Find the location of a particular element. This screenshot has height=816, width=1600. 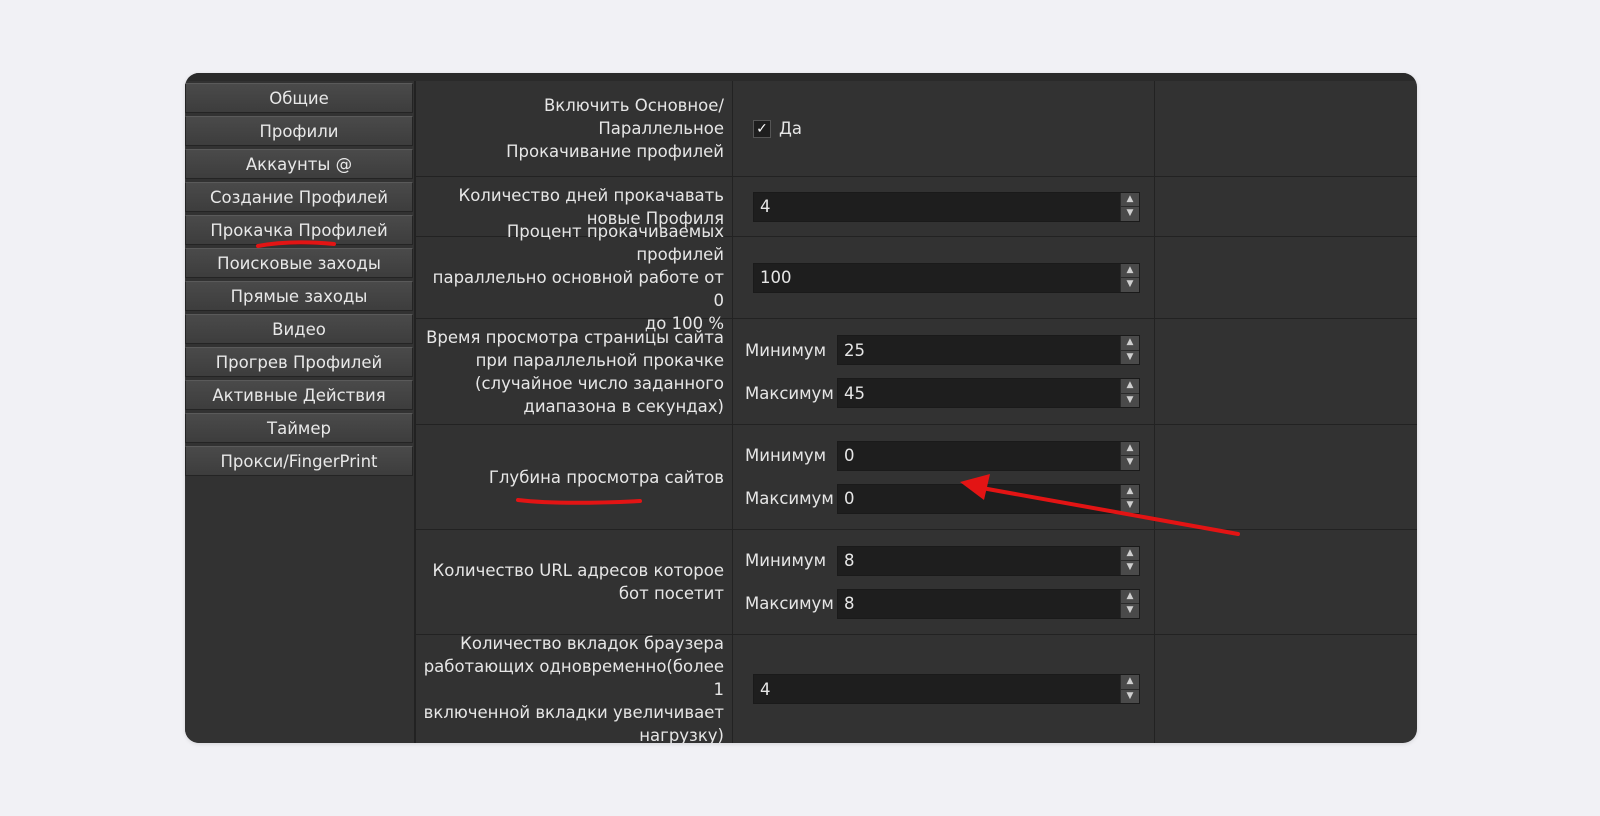

setting-value: ✓ Да is located at coordinates (944, 128).